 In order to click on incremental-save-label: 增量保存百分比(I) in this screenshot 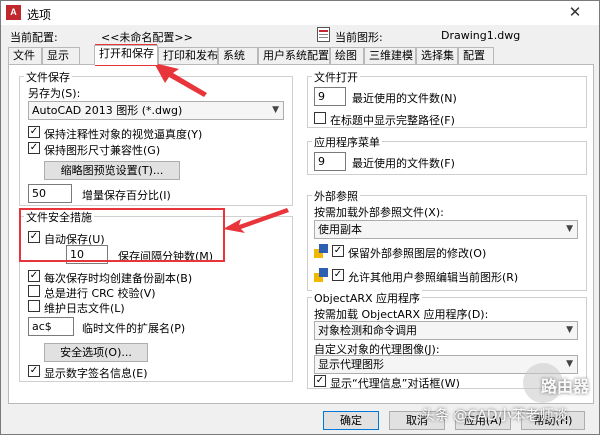, I will do `click(126, 195)`.